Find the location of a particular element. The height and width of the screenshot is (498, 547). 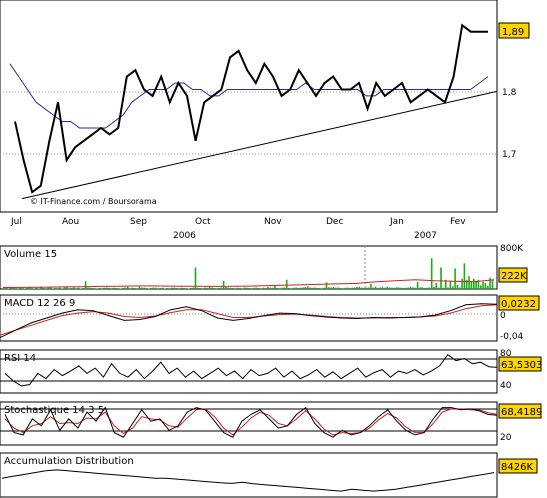

month-jul: Jul is located at coordinates (16, 222).